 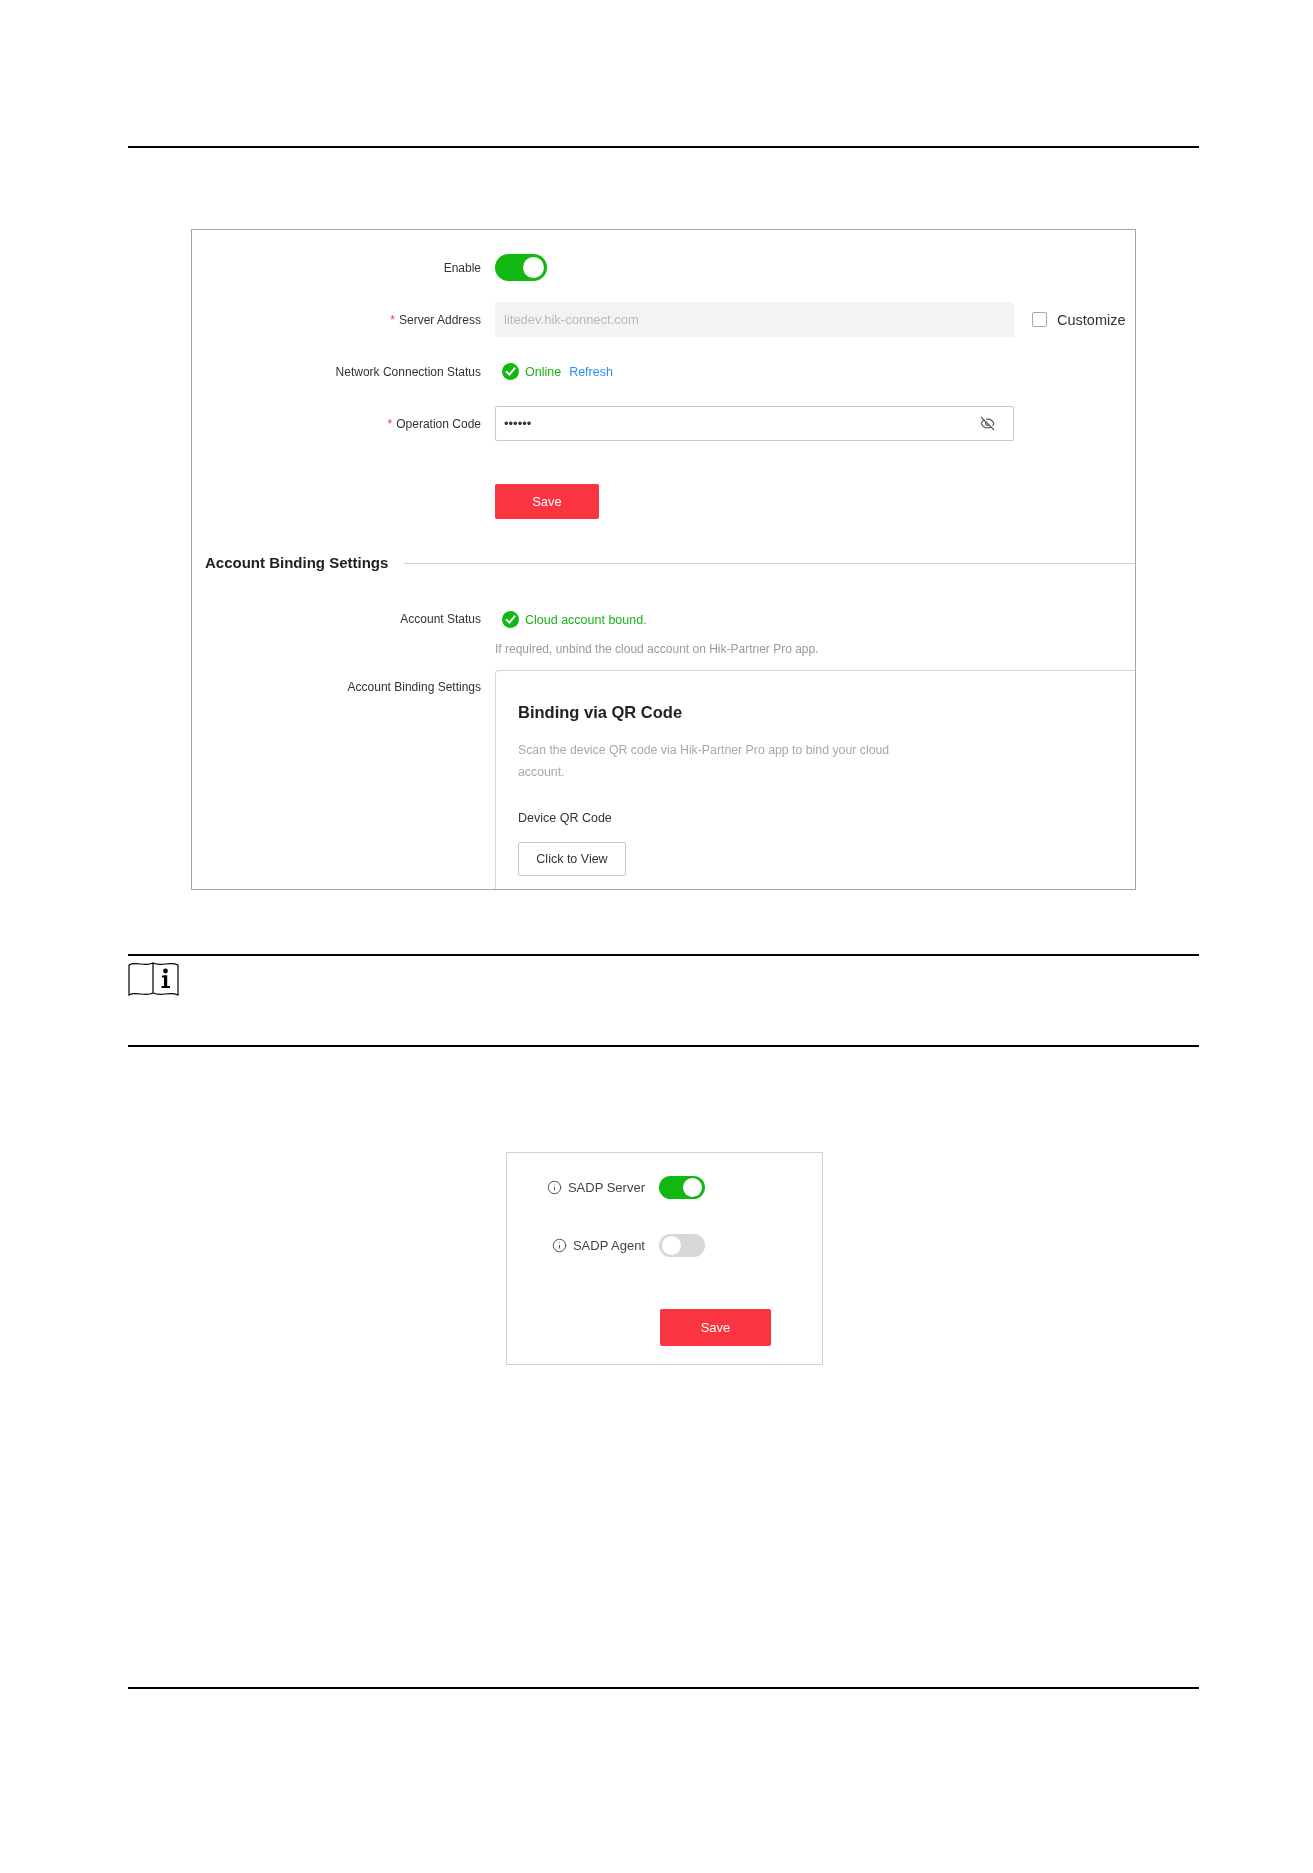 What do you see at coordinates (439, 319) in the screenshot?
I see `field-label: Server Address` at bounding box center [439, 319].